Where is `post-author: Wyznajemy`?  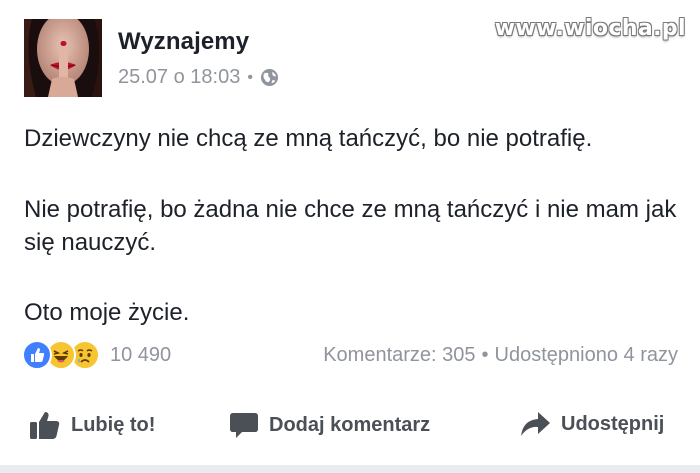
post-author: Wyznajemy is located at coordinates (183, 42).